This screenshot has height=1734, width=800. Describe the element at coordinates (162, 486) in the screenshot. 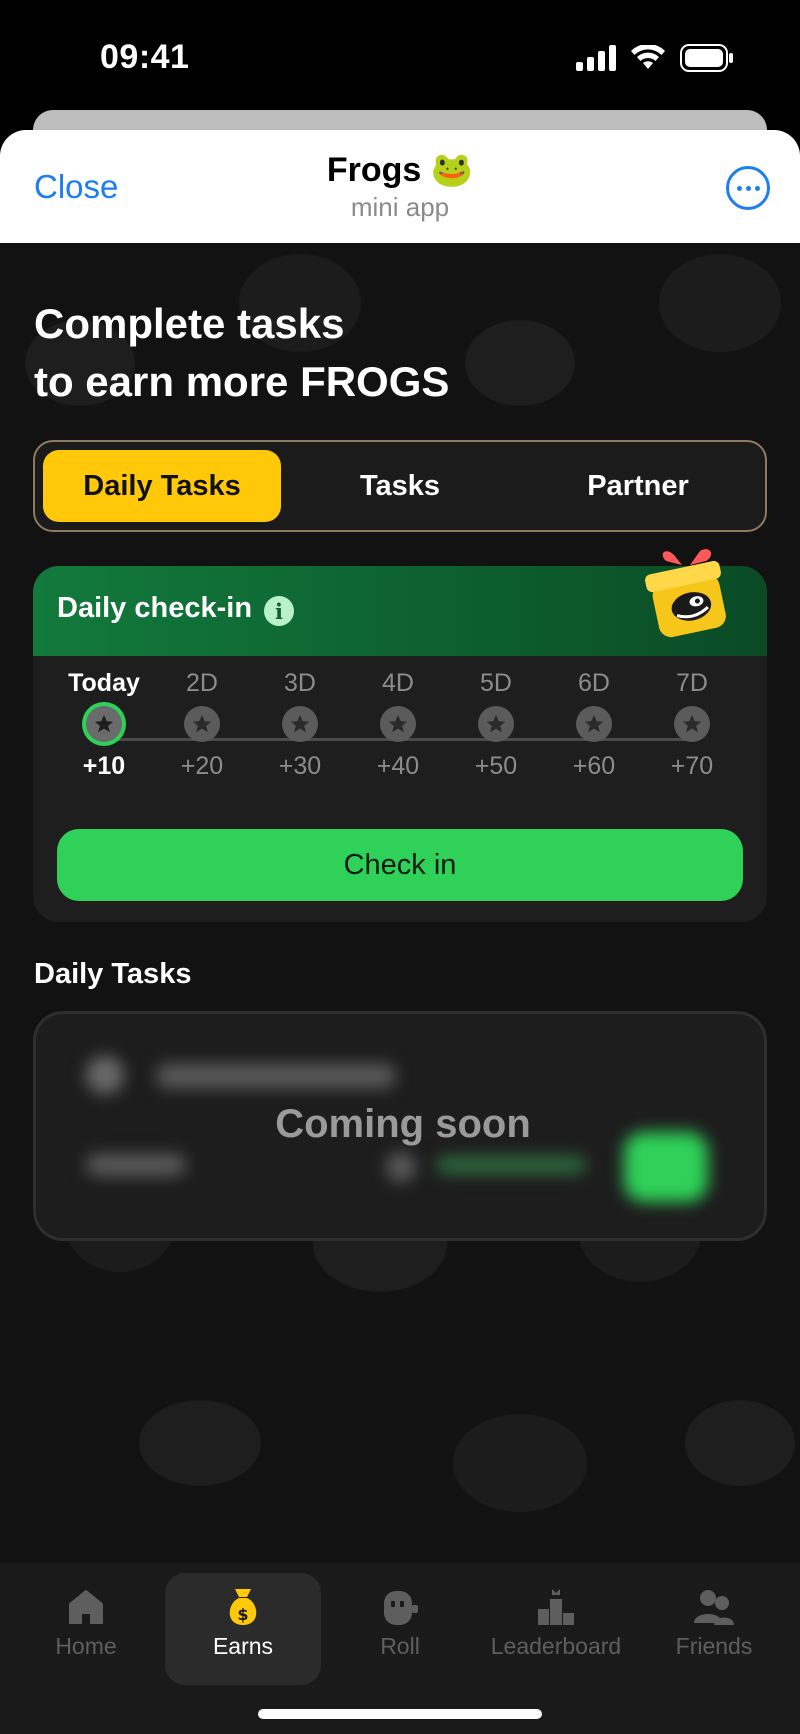

I see `tab-daily-tasks: Daily Tasks` at that location.